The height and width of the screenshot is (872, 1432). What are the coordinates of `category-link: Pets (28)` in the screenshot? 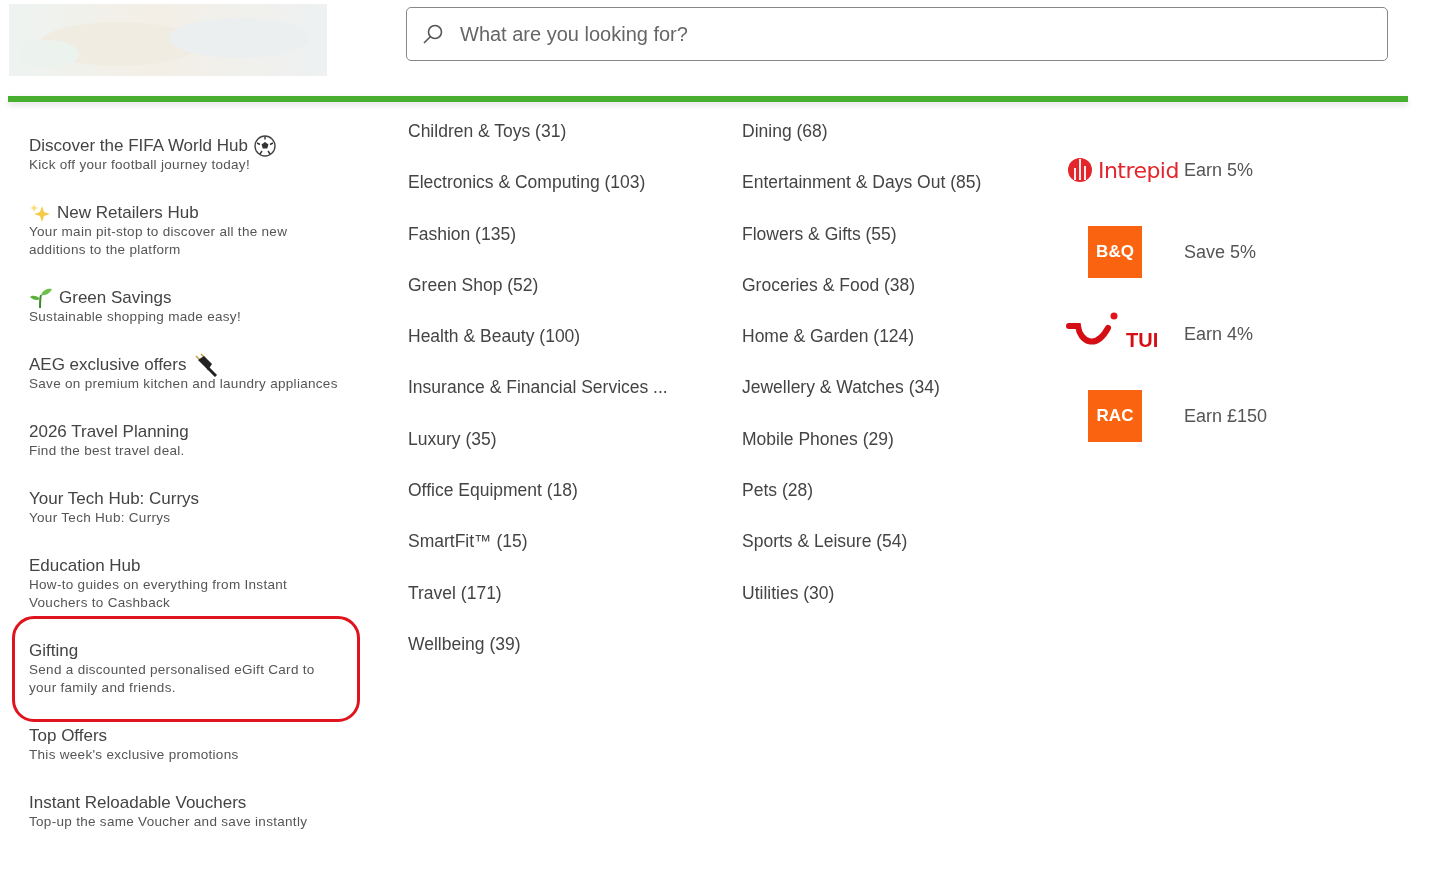 It's located at (904, 506).